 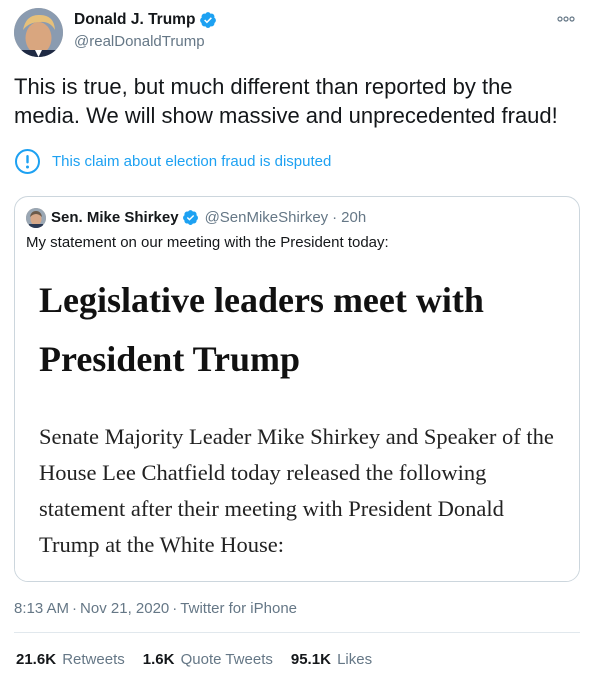 What do you see at coordinates (354, 217) in the screenshot?
I see `quoted-timestamp: 20h` at bounding box center [354, 217].